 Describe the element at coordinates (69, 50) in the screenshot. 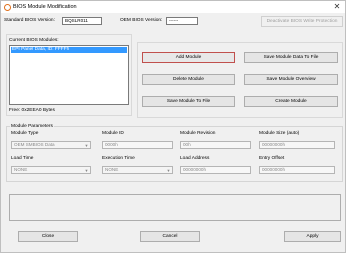

I see `list-item: EPI Panel Data, ID: FFFFh` at that location.